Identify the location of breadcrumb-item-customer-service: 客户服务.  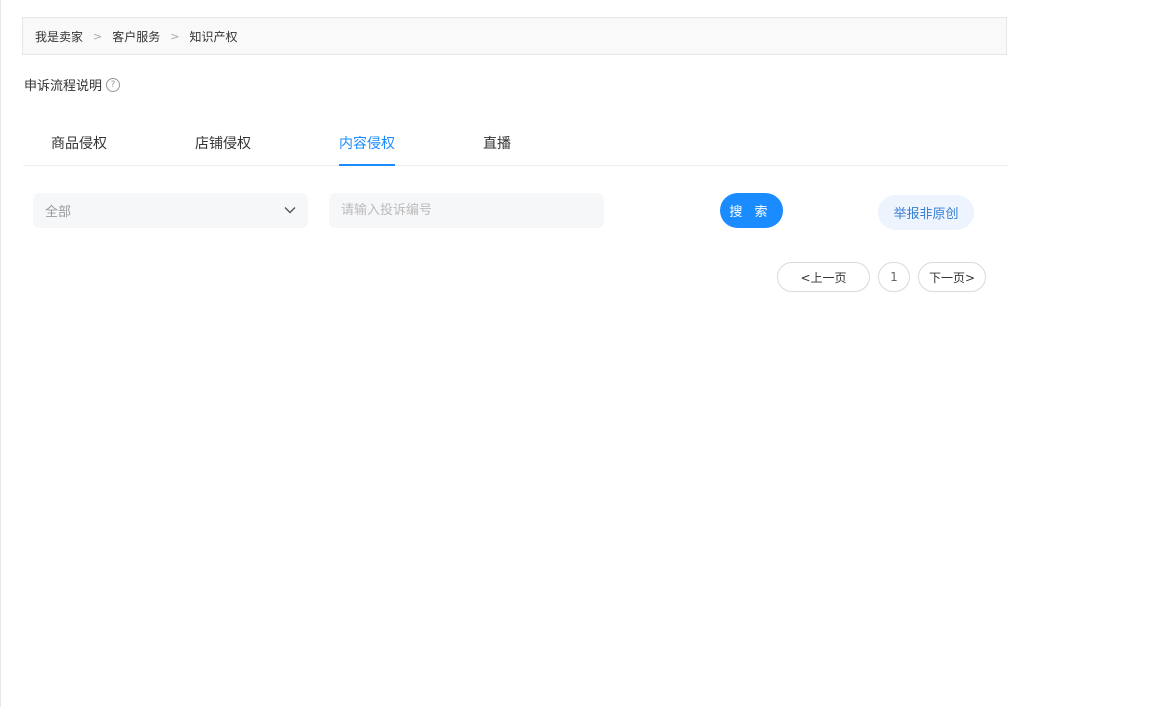
(136, 36).